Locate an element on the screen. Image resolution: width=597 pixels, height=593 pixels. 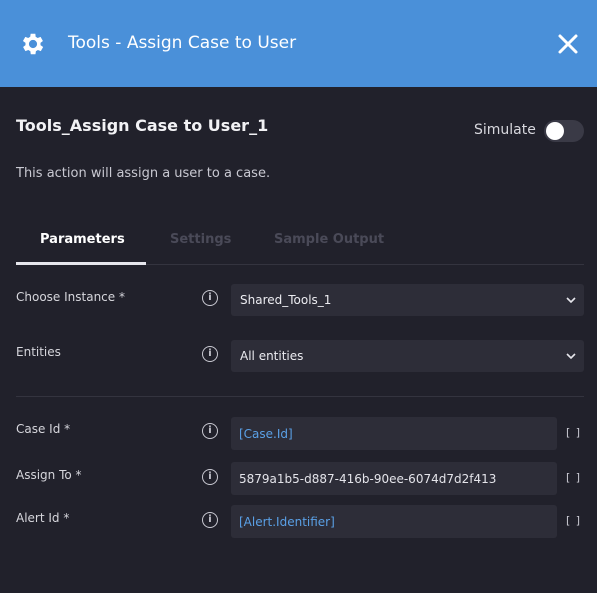
simulate-toggle is located at coordinates (564, 131).